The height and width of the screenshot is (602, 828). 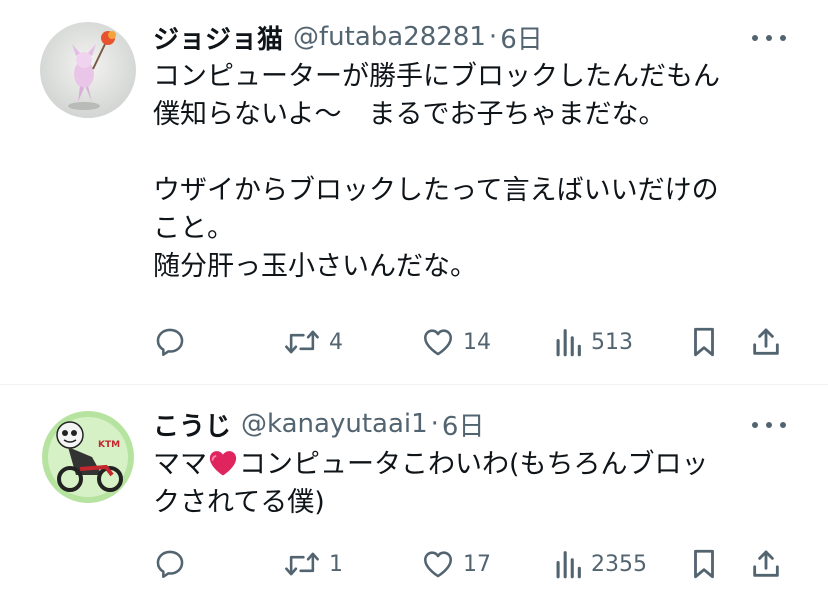 I want to click on like-count: 14, so click(x=477, y=342).